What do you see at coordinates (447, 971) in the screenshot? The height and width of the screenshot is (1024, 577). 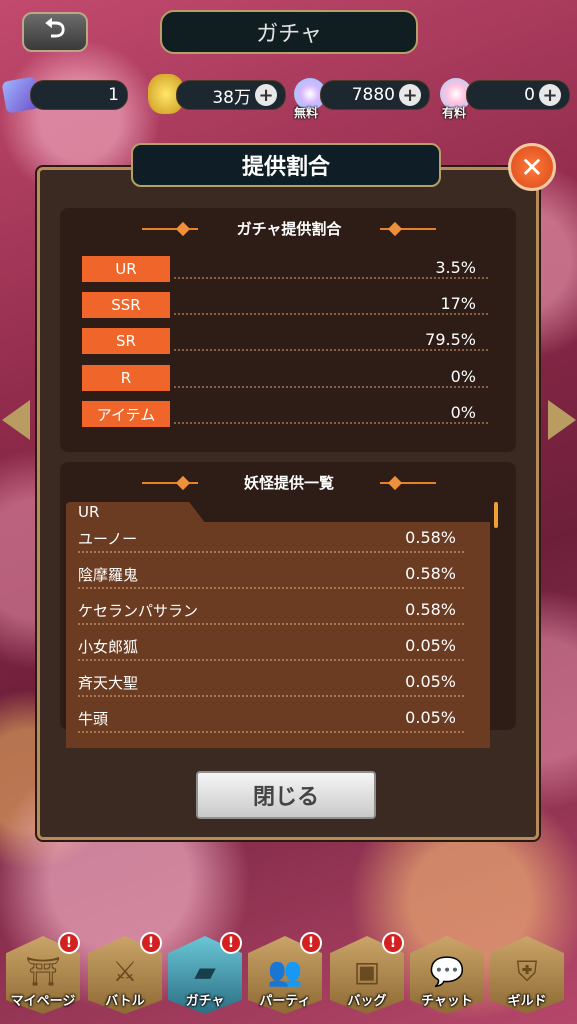 I see `chat-bubble-icon: 💬` at bounding box center [447, 971].